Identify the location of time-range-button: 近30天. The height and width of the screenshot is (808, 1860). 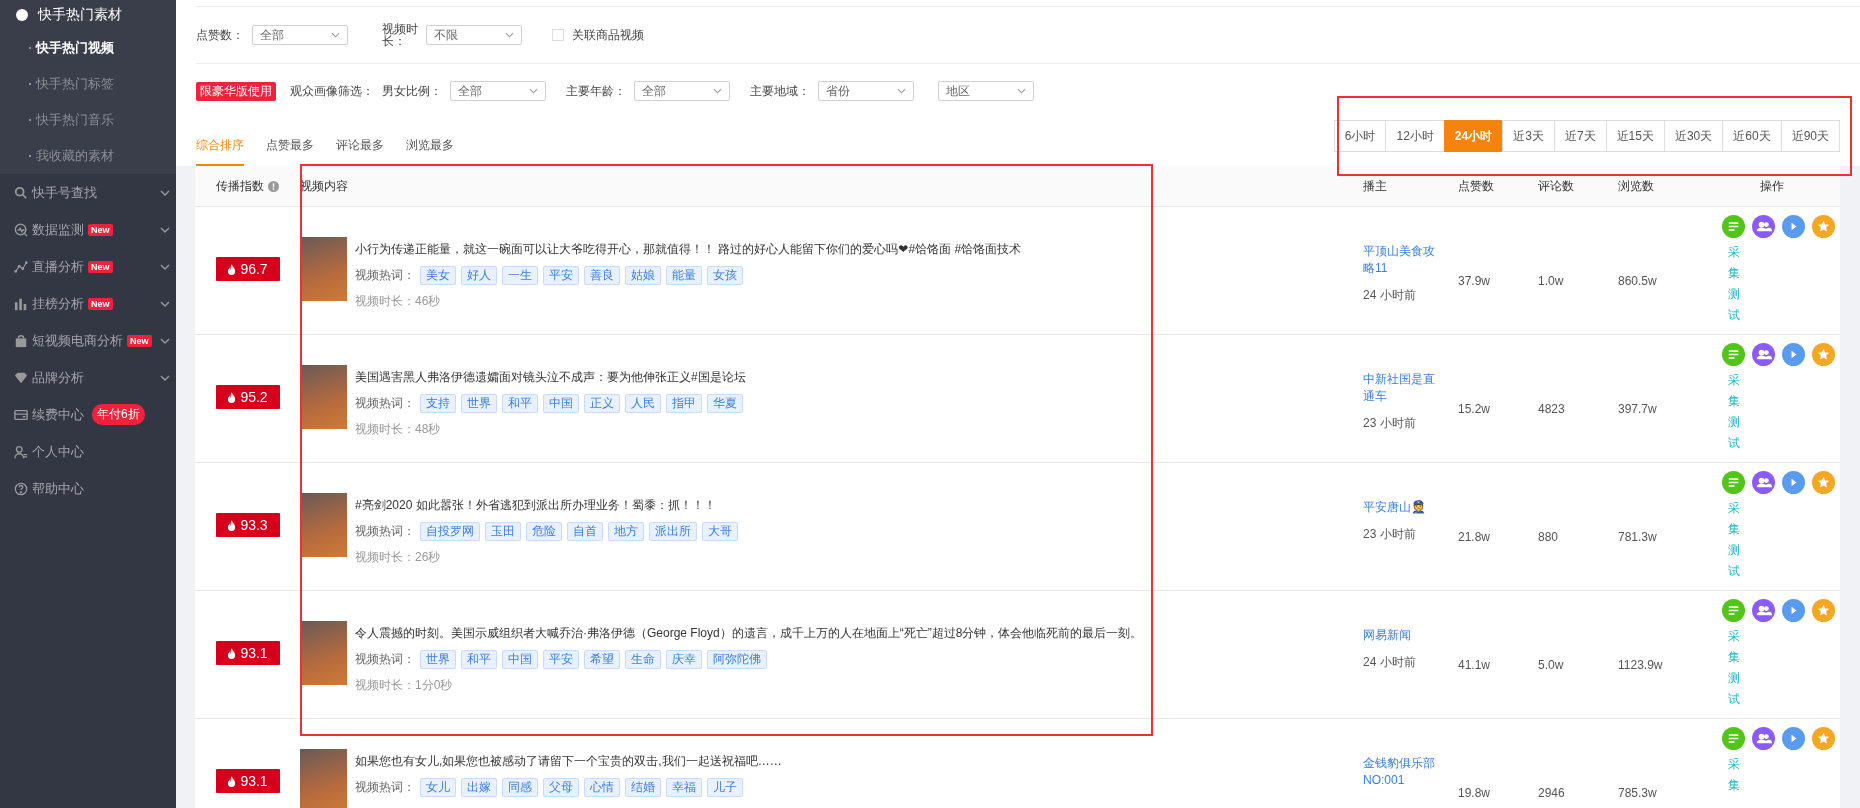
(1693, 136).